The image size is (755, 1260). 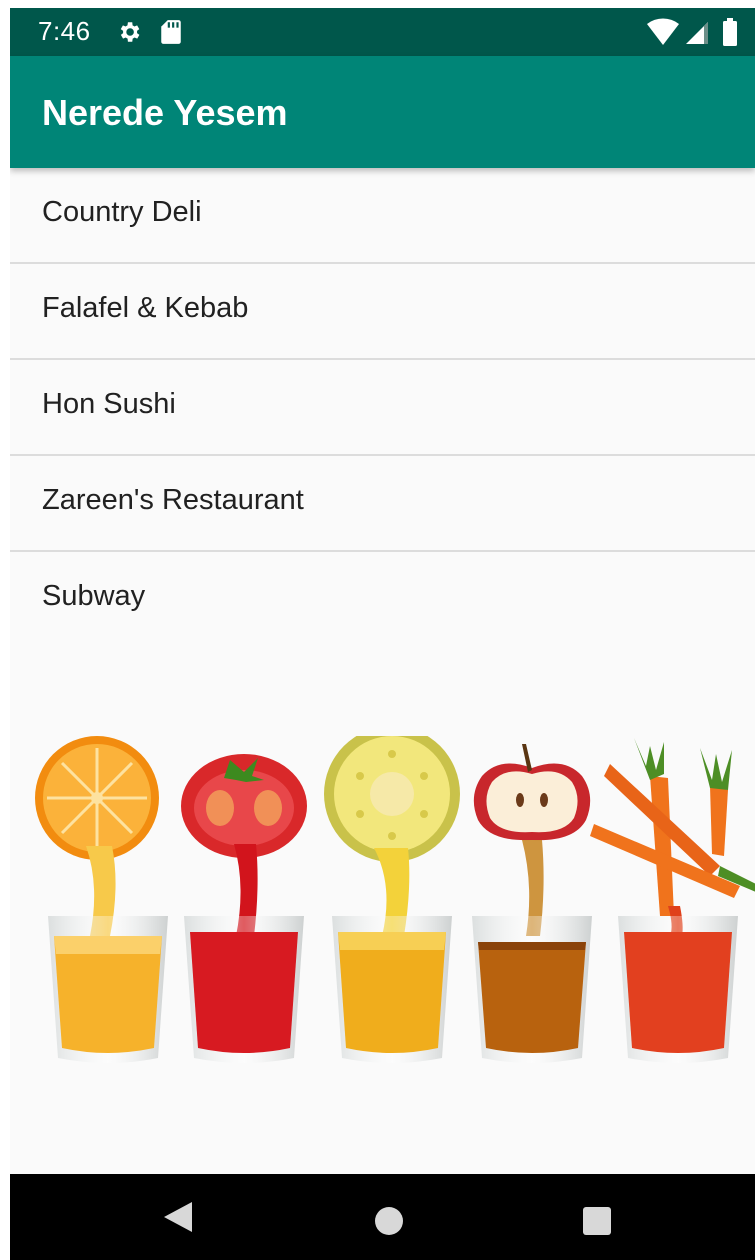 What do you see at coordinates (532, 903) in the screenshot?
I see `apple-juice-icon` at bounding box center [532, 903].